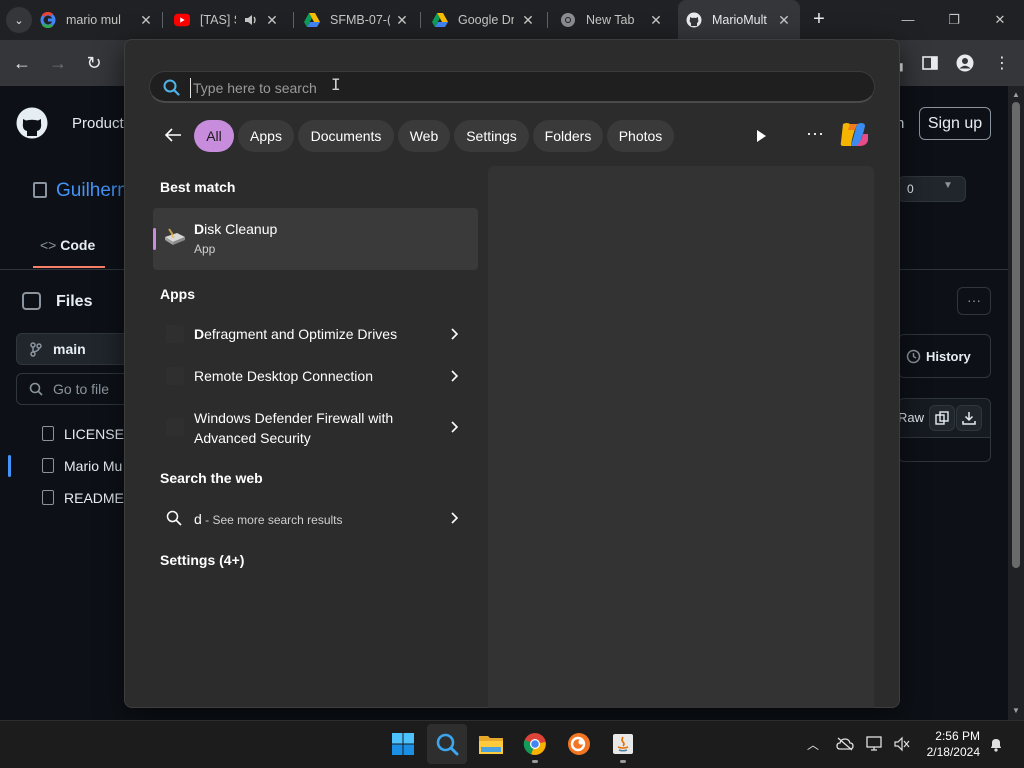  Describe the element at coordinates (93, 20) in the screenshot. I see `tab-title: mario mul` at that location.